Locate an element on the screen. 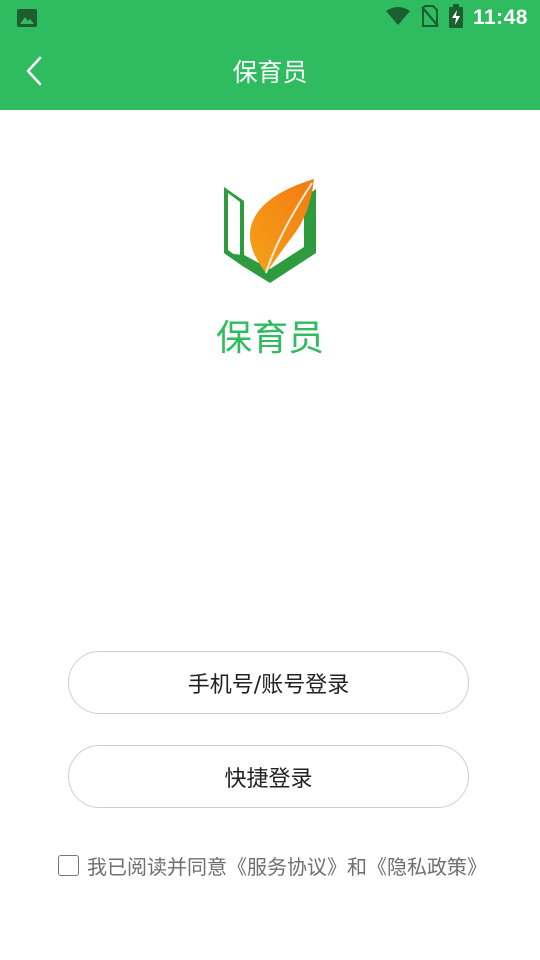 The height and width of the screenshot is (960, 540). no-sim-icon is located at coordinates (430, 18).